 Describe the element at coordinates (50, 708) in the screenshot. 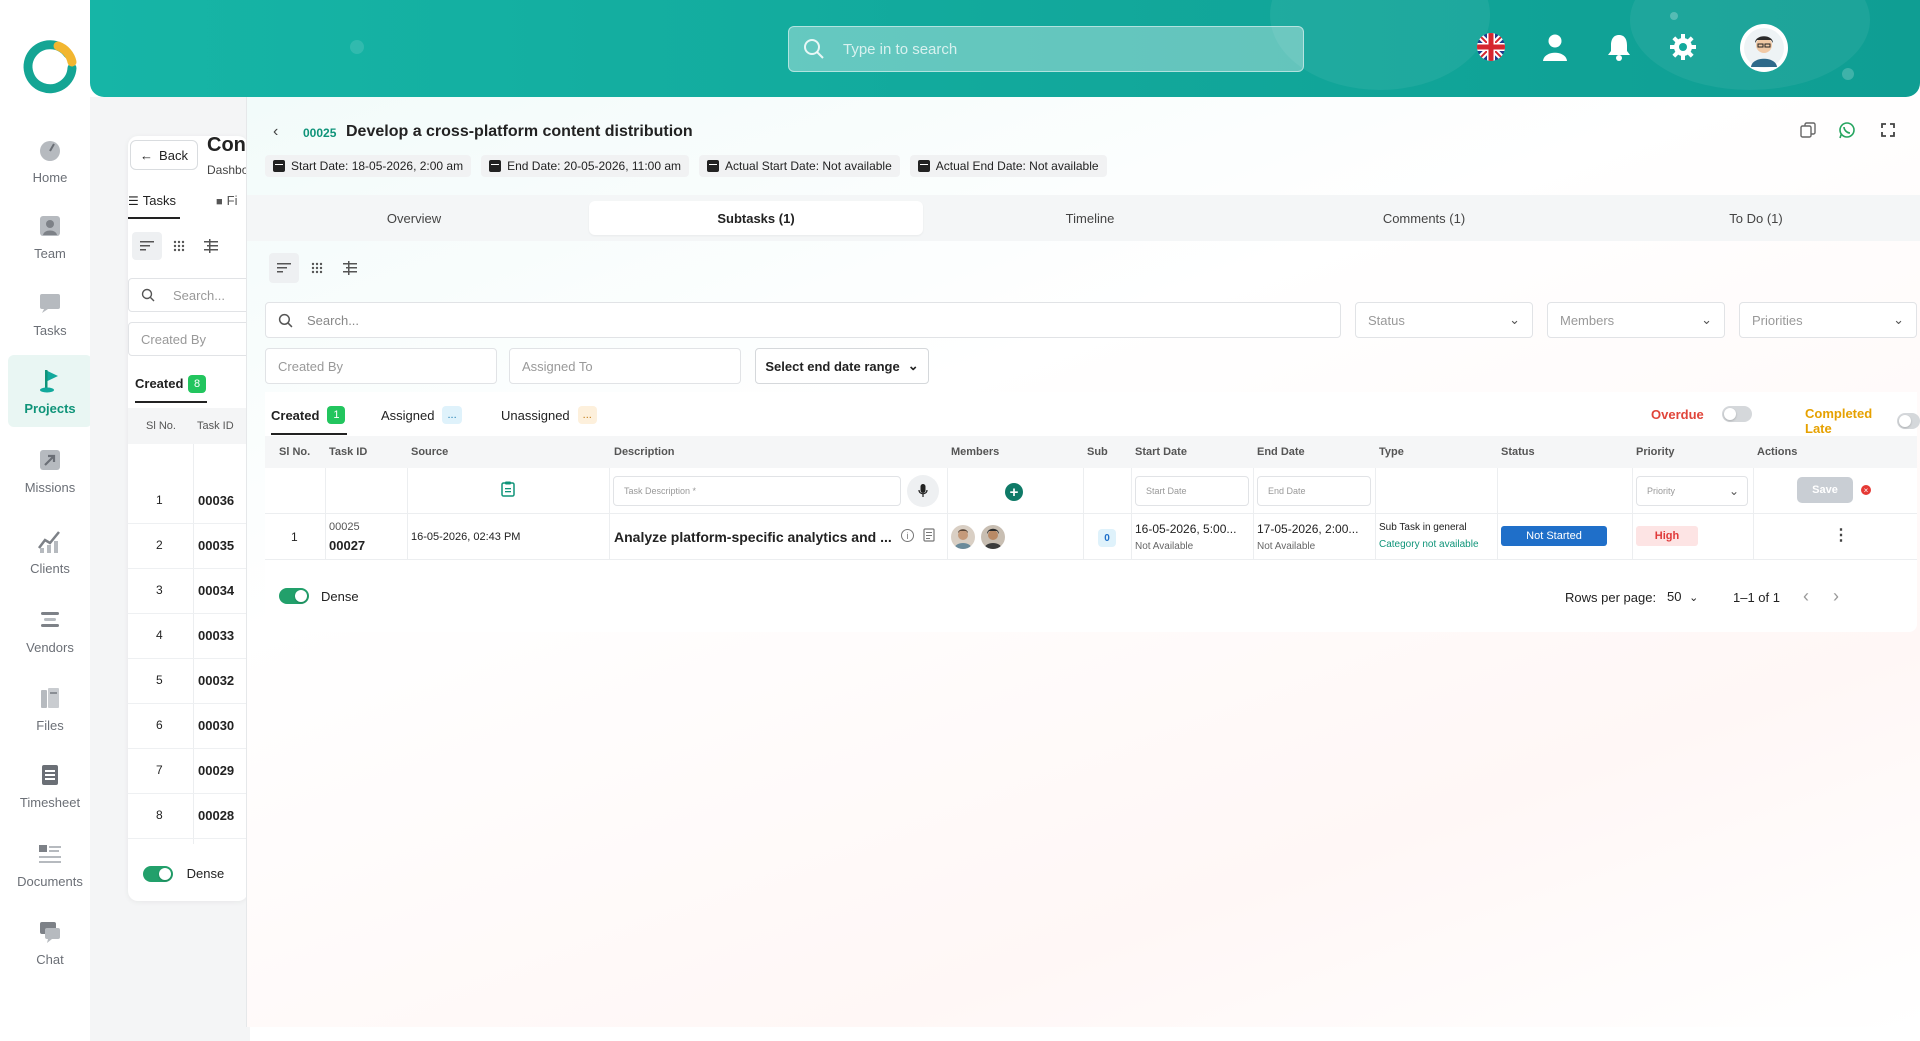

I see `sidebar-item-files: Files` at that location.